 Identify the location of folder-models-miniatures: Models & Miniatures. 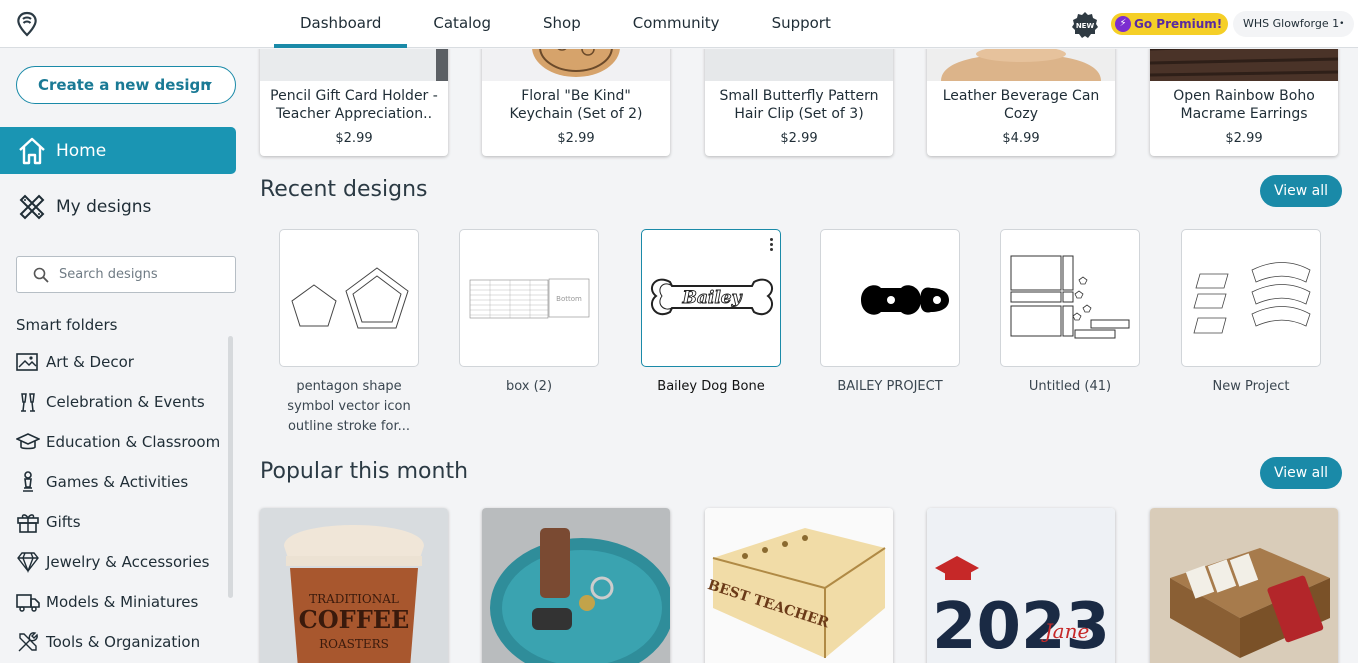
(123, 602).